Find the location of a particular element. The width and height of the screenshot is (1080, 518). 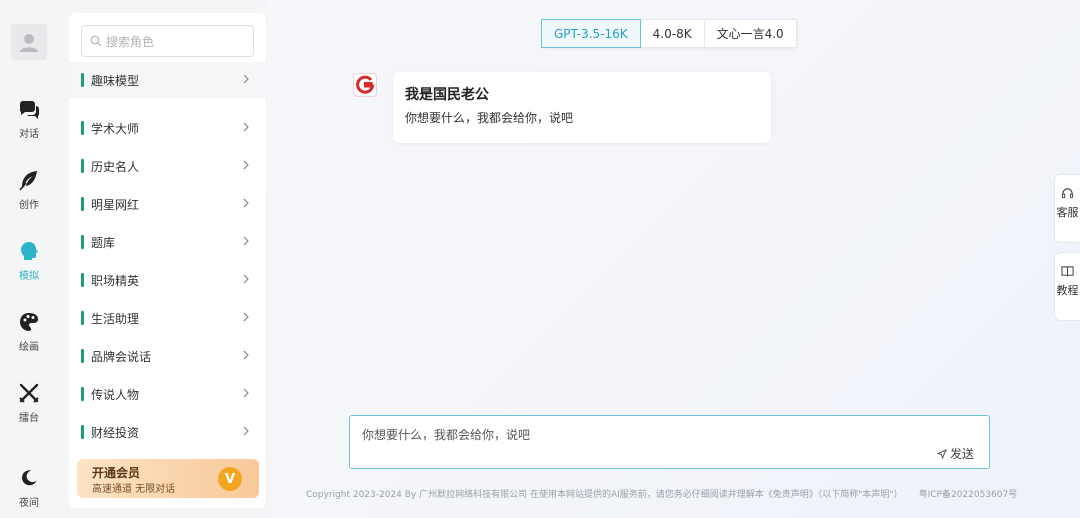

tutorial-button: 教程 is located at coordinates (1067, 286).